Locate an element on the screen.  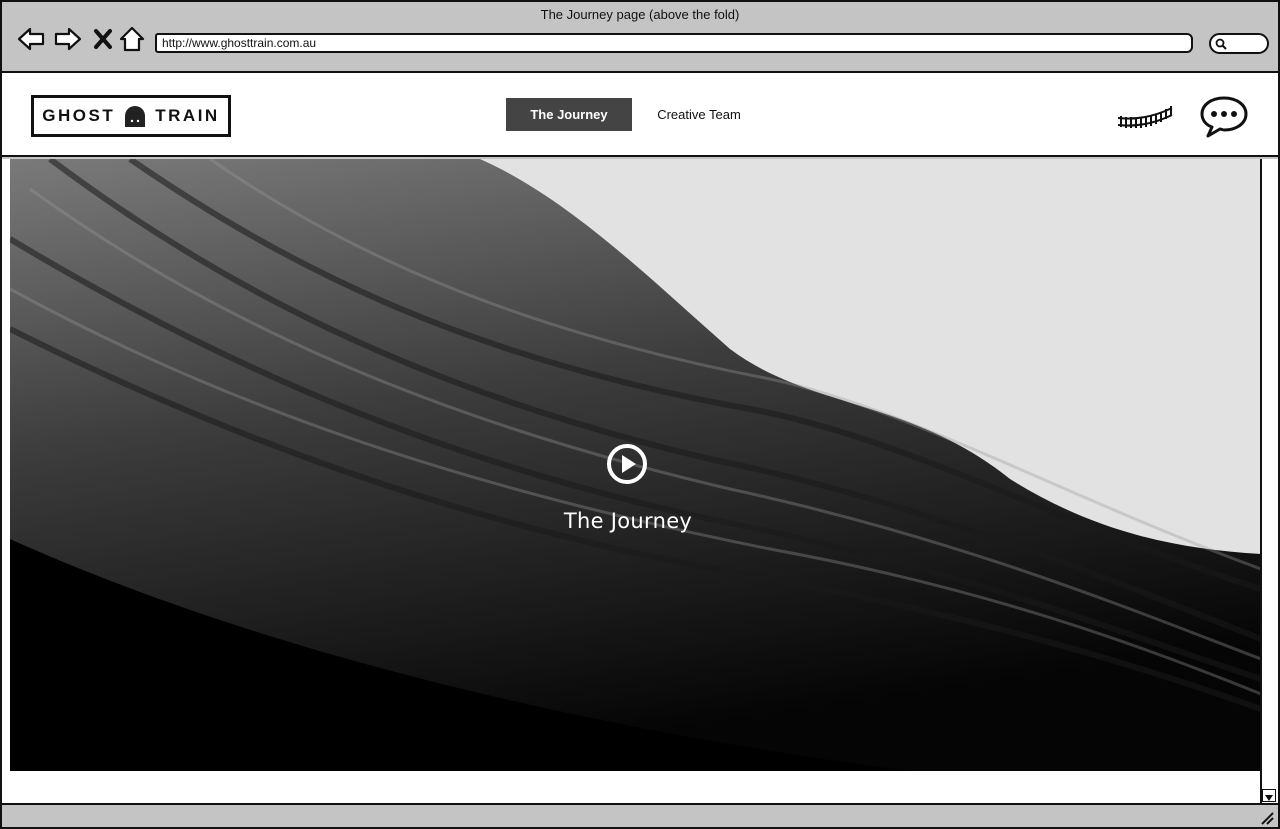
stop-button is located at coordinates (103, 39).